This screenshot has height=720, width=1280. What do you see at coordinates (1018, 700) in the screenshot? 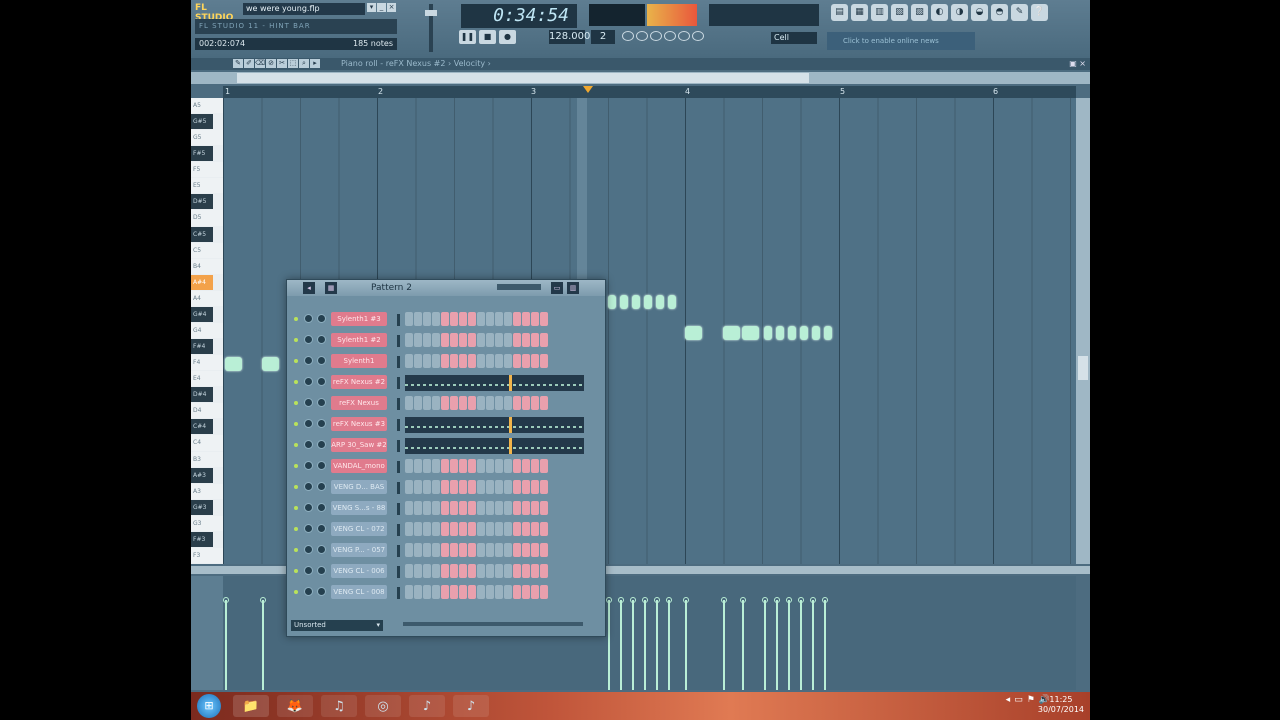
I see `tray-icon: ▭` at bounding box center [1018, 700].